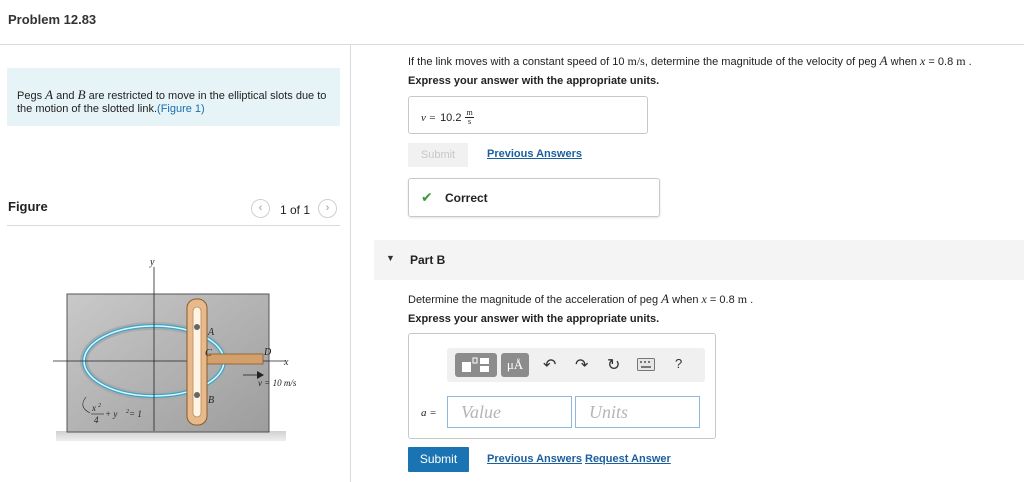 This screenshot has width=1024, height=482. I want to click on unit-denominator: s, so click(470, 121).